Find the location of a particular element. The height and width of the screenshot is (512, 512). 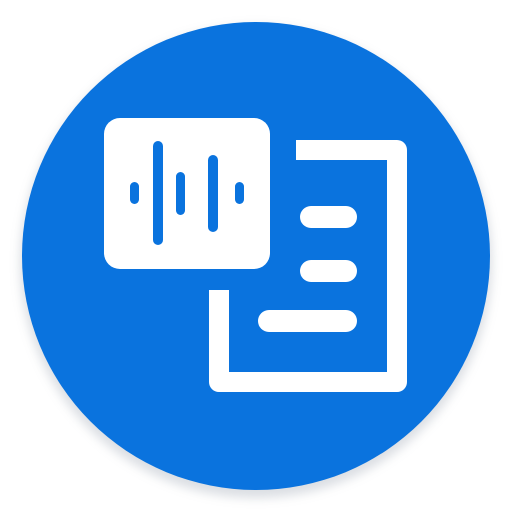

voice-bubble is located at coordinates (187, 193).